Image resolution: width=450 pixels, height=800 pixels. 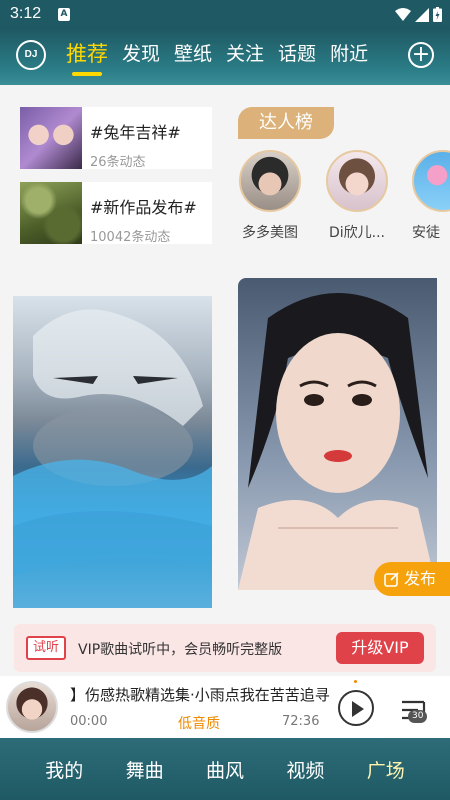 I want to click on wifi-icon, so click(x=403, y=14).